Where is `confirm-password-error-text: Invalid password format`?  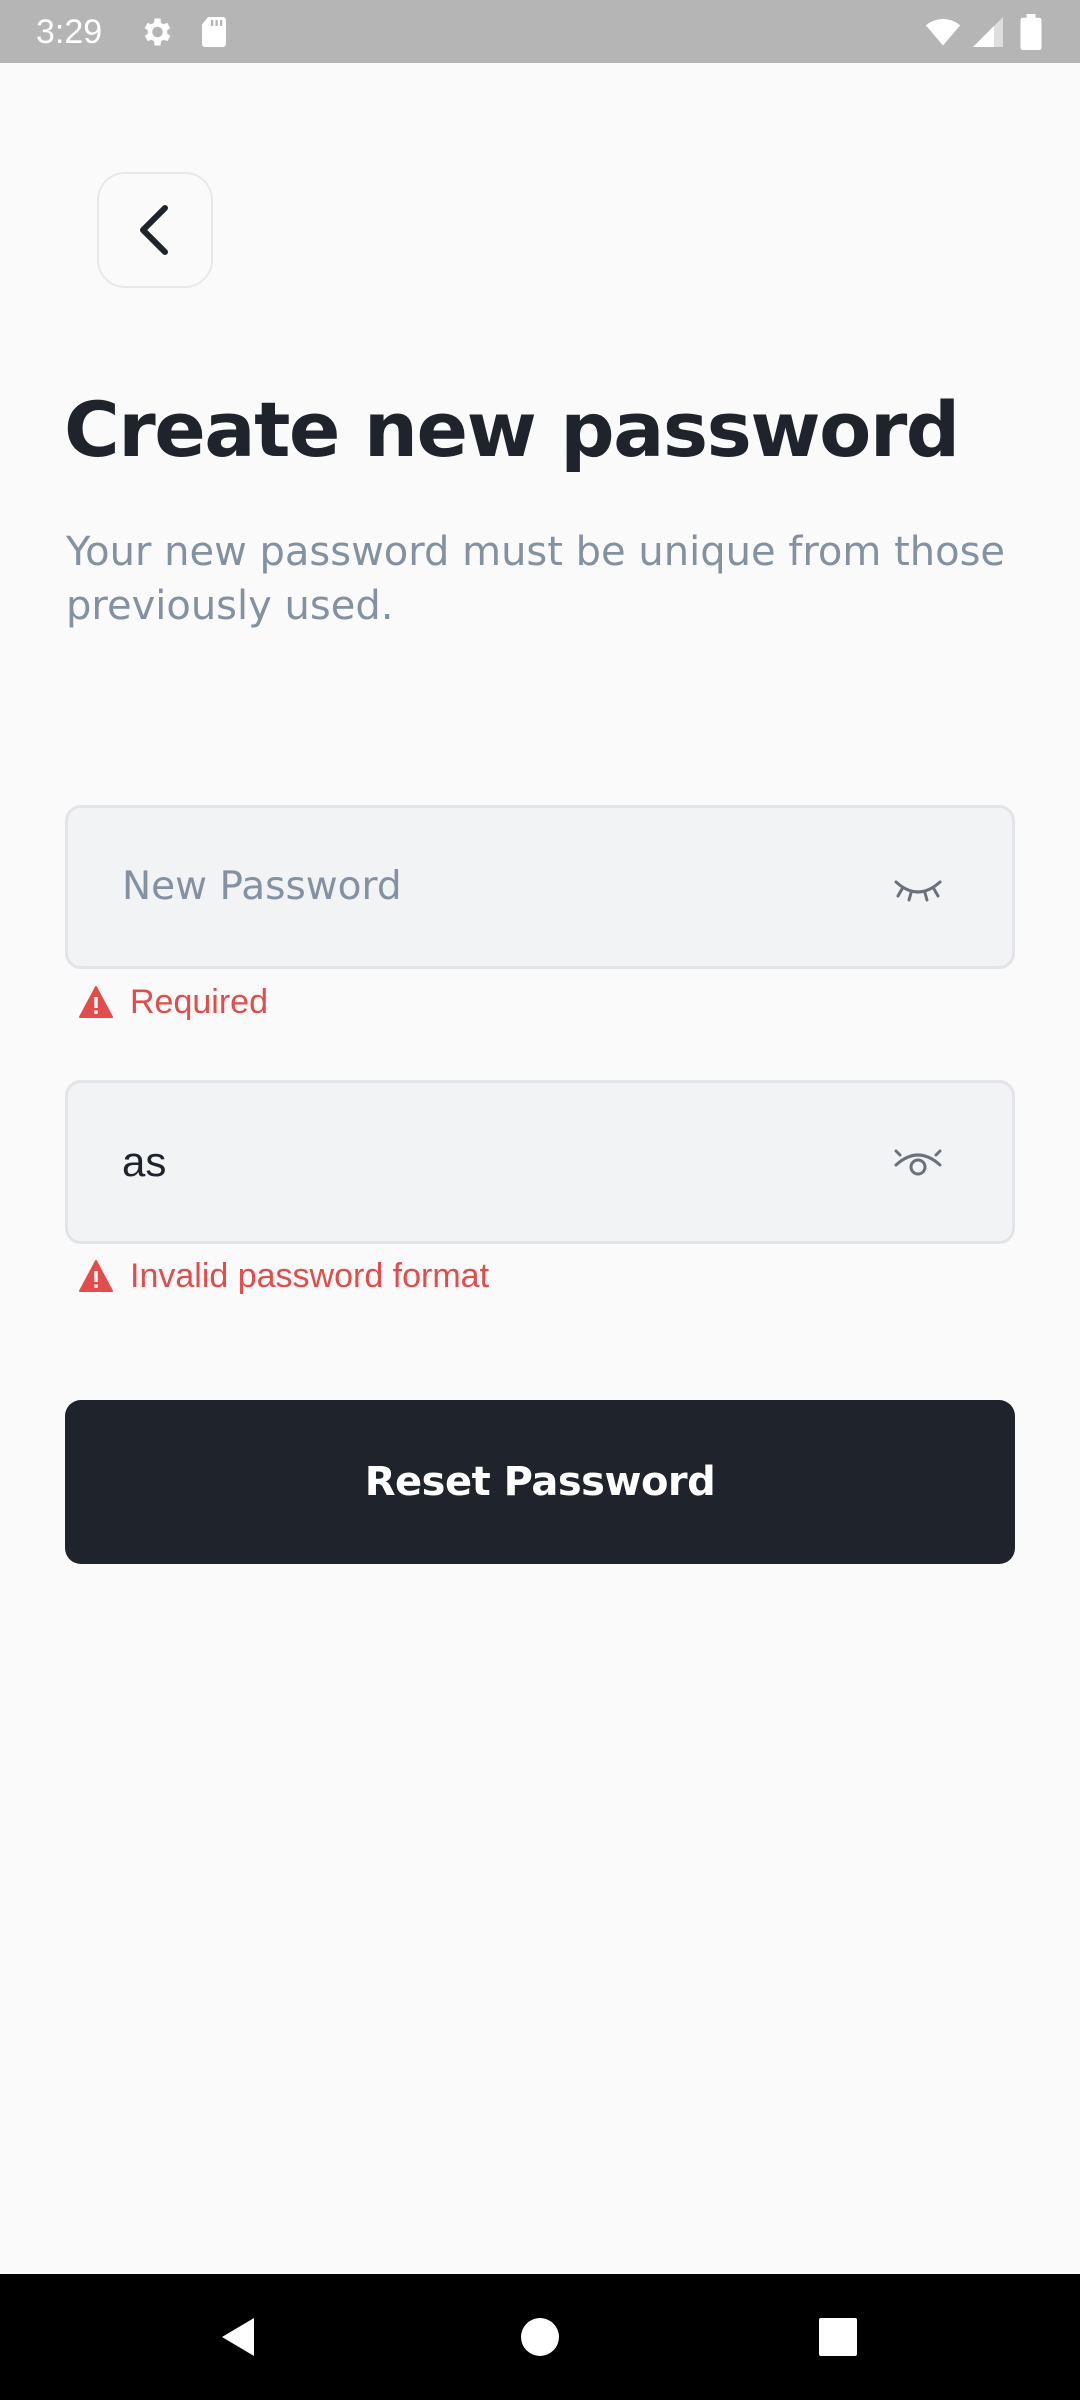
confirm-password-error-text: Invalid password format is located at coordinates (310, 1275).